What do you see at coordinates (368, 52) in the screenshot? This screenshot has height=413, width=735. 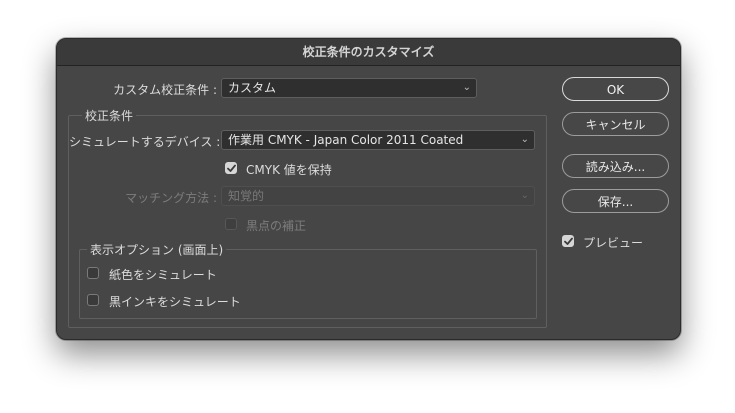 I see `dialog-title: 校正条件のカスタマイズ` at bounding box center [368, 52].